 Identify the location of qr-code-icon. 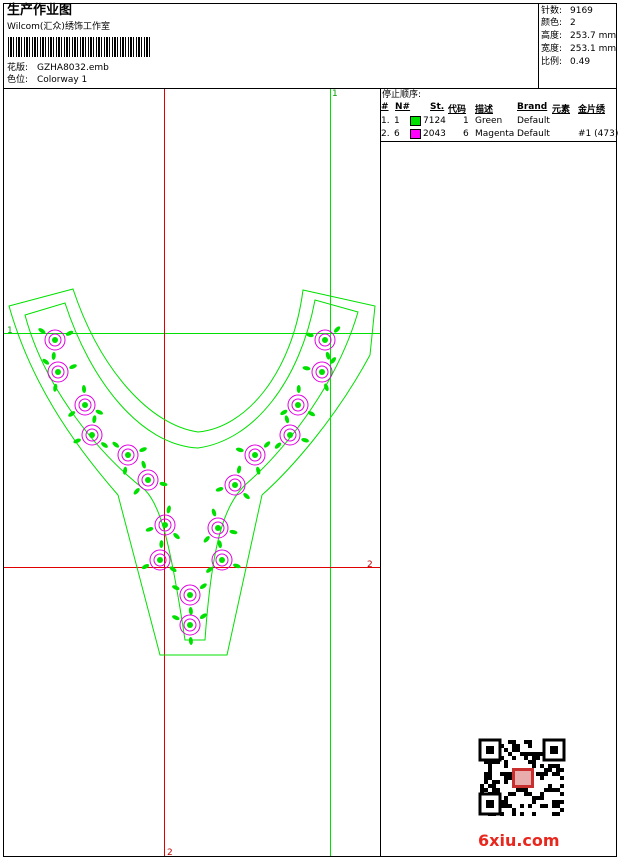
(522, 777).